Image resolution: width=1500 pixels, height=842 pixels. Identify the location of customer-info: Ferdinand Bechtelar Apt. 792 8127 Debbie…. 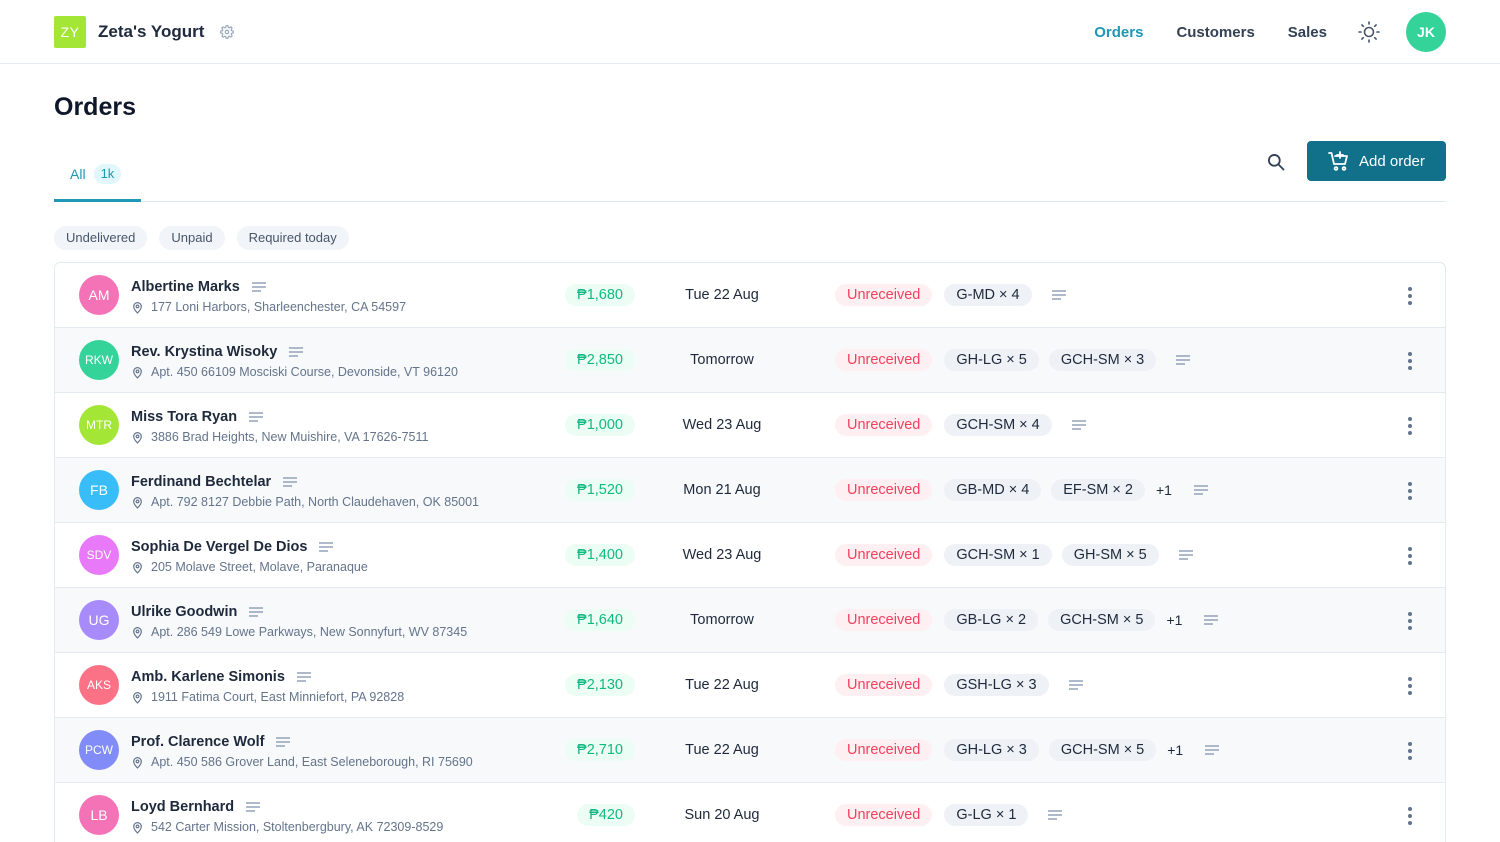
(305, 491).